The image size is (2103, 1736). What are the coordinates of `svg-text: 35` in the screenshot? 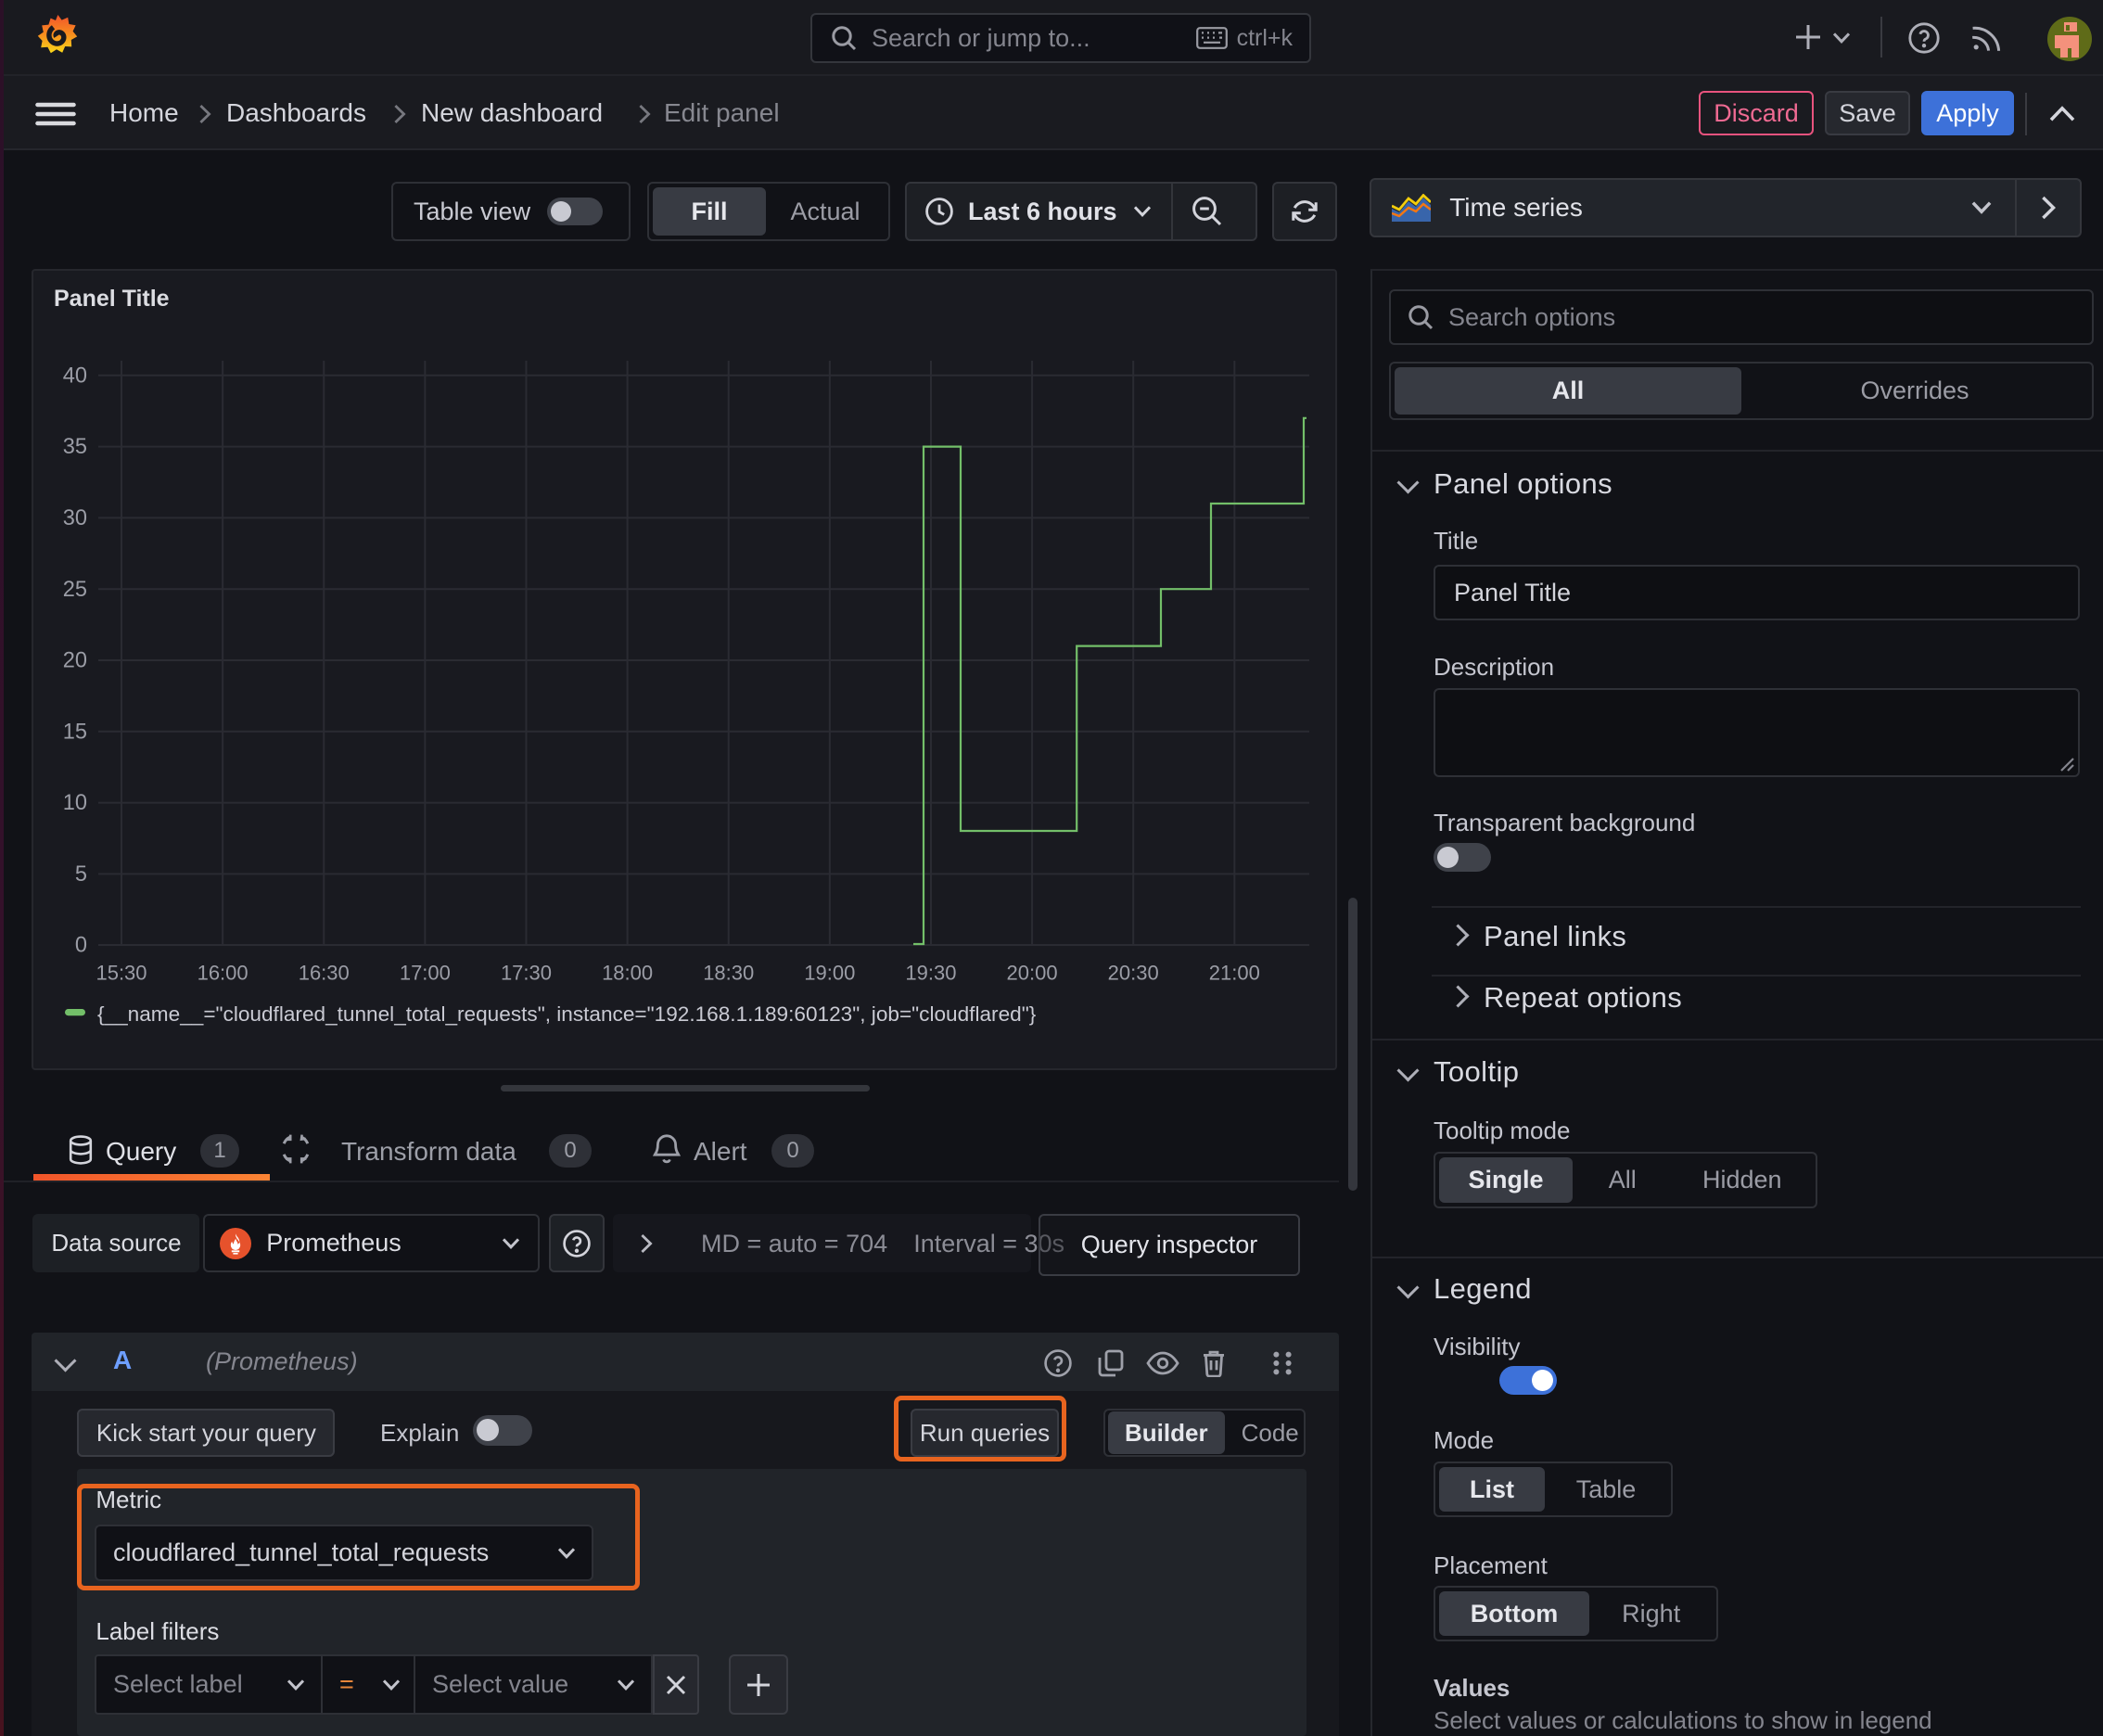 It's located at (75, 447).